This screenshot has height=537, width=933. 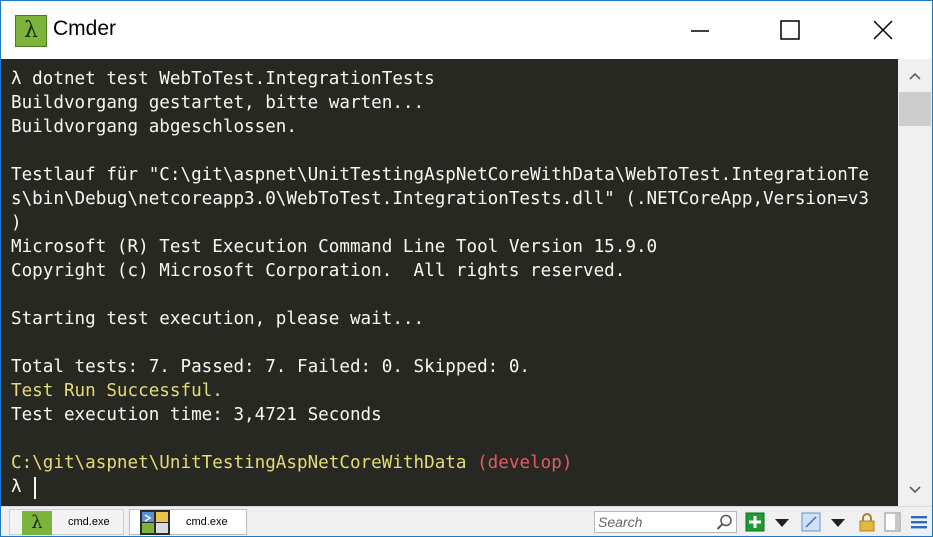 I want to click on console-line: λ dotnet test WebToTest.IntegrationTests, so click(x=223, y=79).